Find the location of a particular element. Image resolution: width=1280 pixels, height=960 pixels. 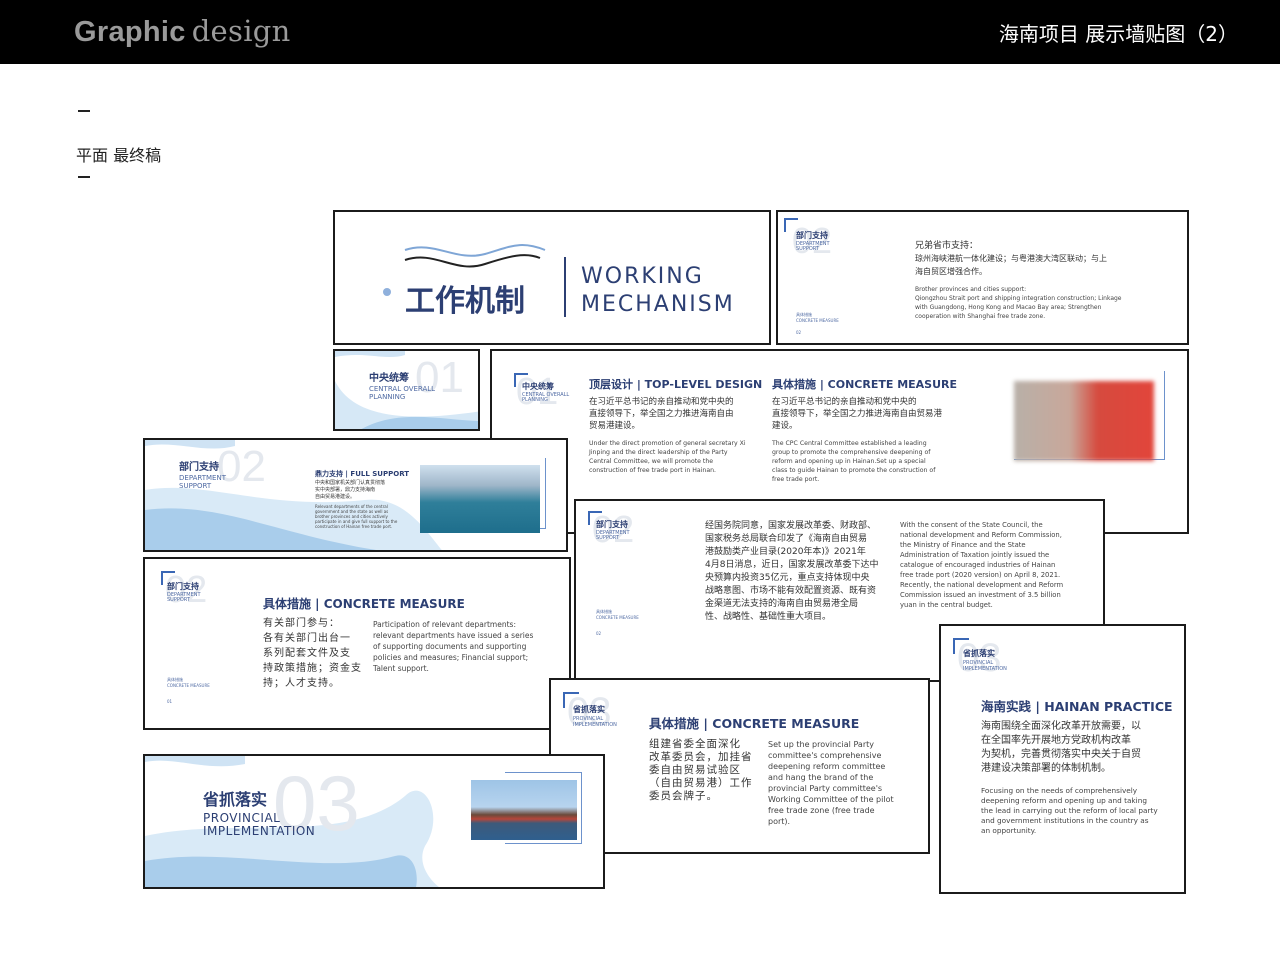

city-coast-photo is located at coordinates (480, 499).